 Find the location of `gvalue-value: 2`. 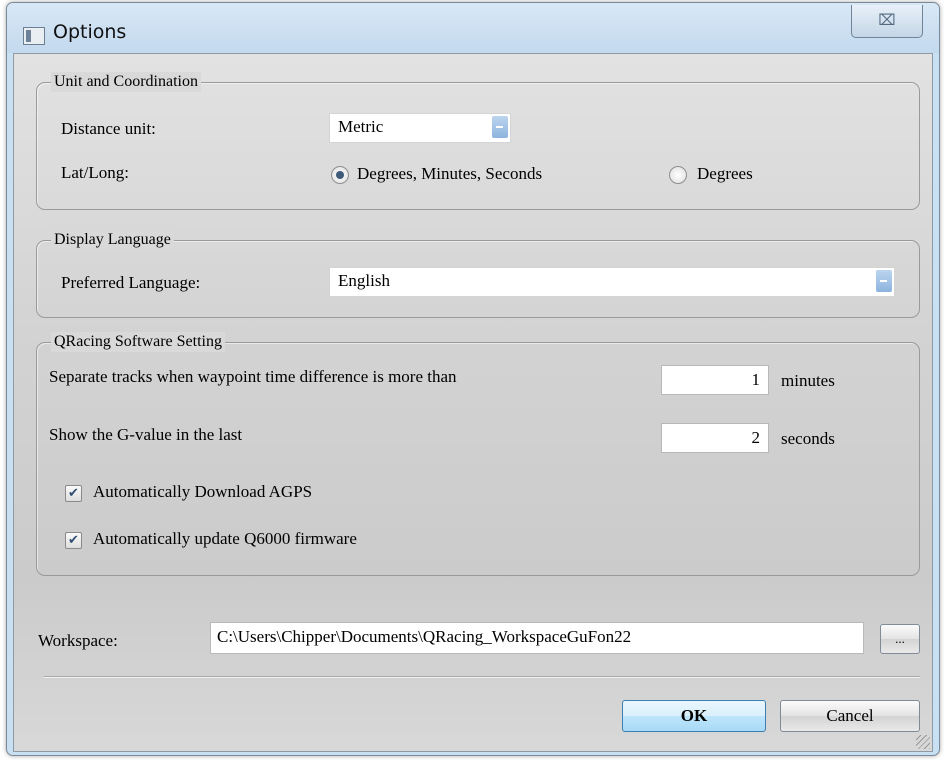

gvalue-value: 2 is located at coordinates (756, 437).